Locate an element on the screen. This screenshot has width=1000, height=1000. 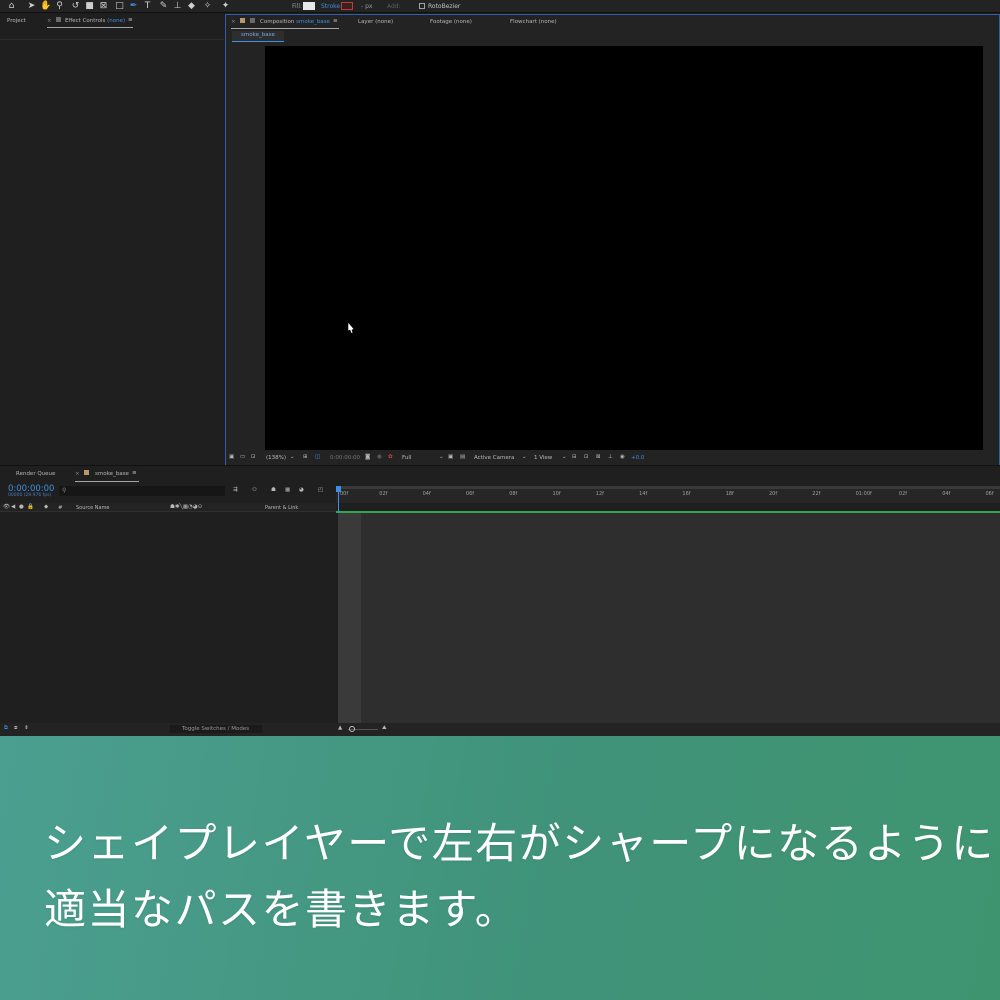
home-icon: ⌂ is located at coordinates (11, 6).